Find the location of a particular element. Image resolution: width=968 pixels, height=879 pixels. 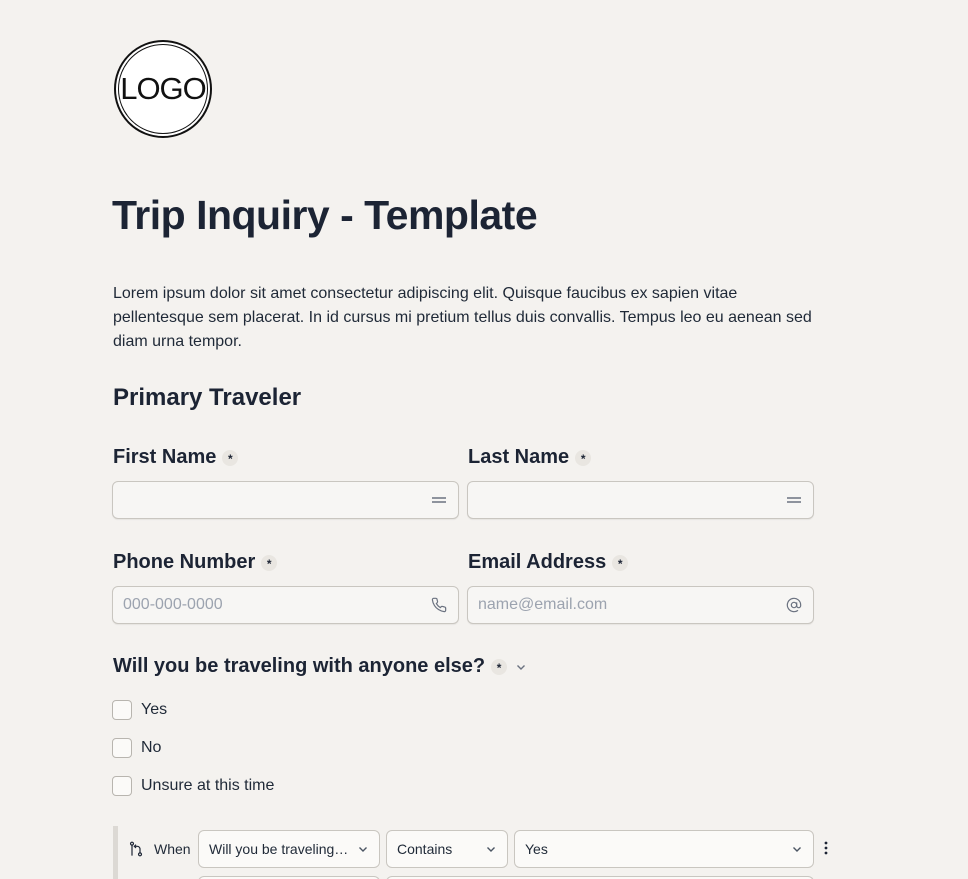

phone-field is located at coordinates (285, 605).